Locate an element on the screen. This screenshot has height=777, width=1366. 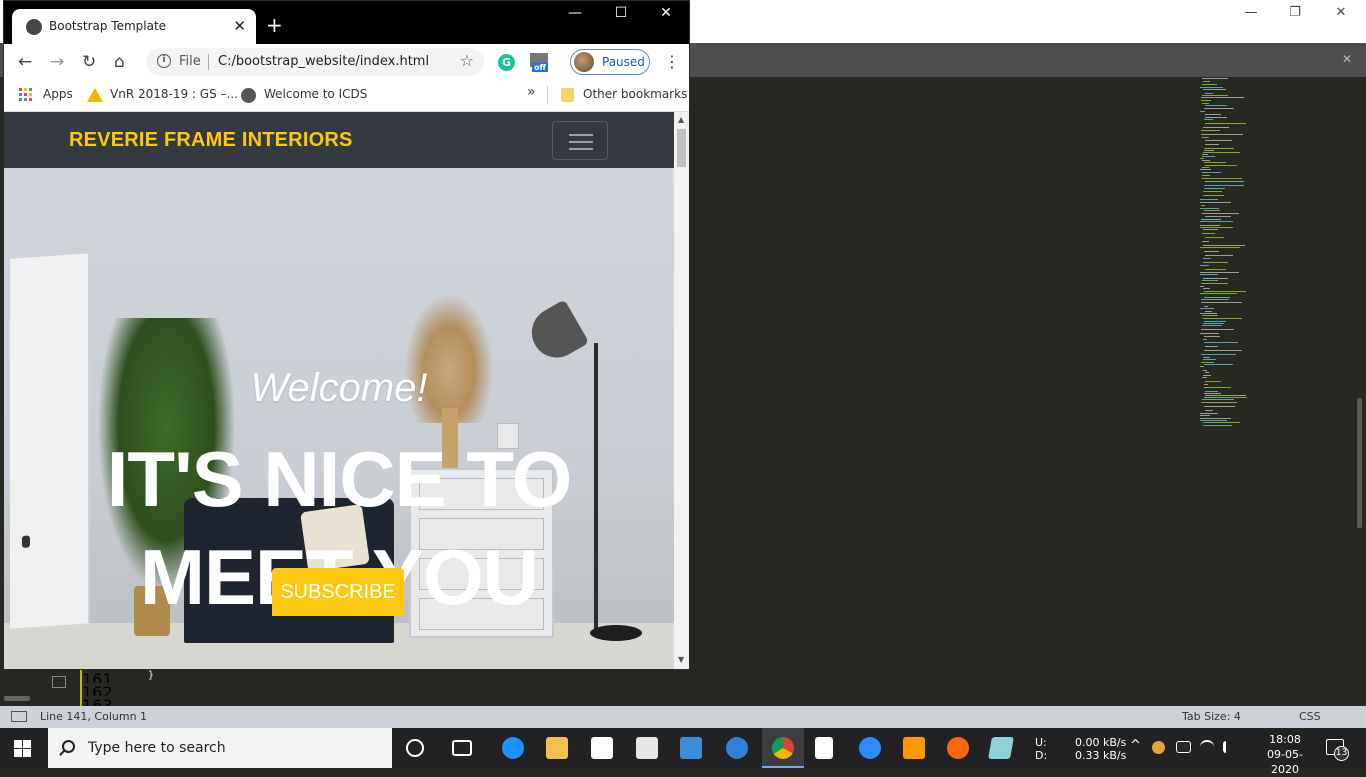
reload-button: ↻ is located at coordinates (89, 62).